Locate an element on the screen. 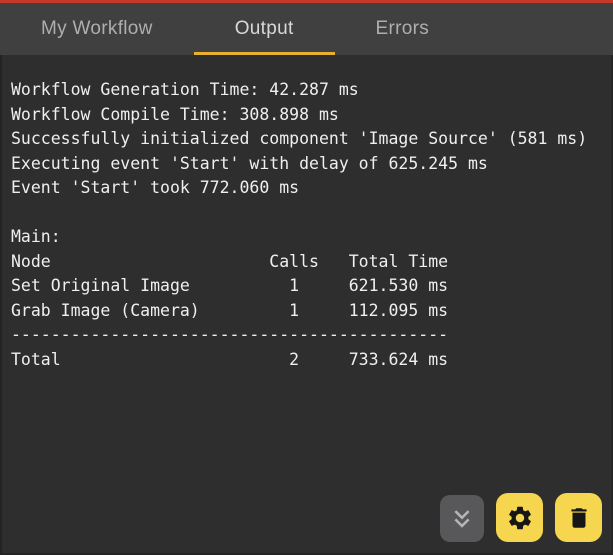 The height and width of the screenshot is (555, 613). tab-my-workflow: My Workflow is located at coordinates (97, 29).